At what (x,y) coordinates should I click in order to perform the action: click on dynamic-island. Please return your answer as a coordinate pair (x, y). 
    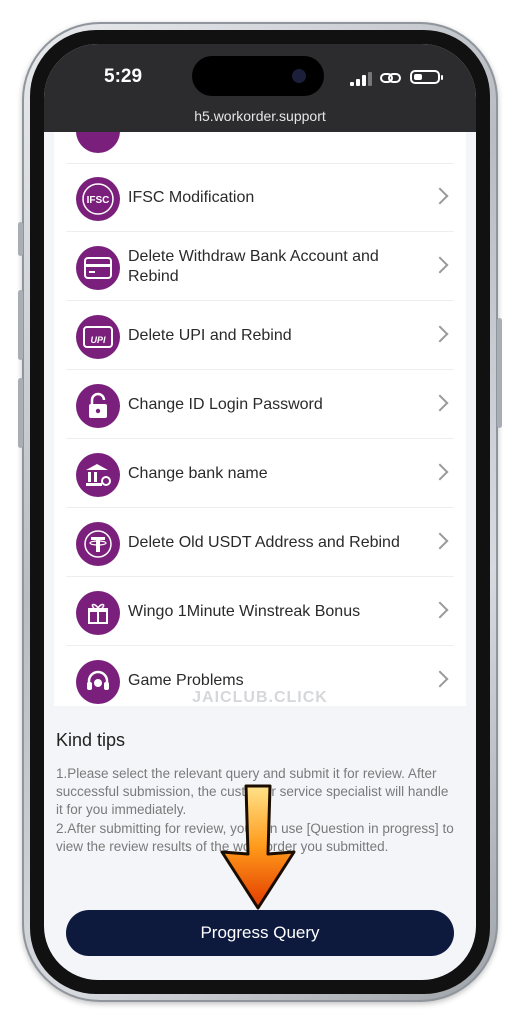
    Looking at the image, I should click on (258, 76).